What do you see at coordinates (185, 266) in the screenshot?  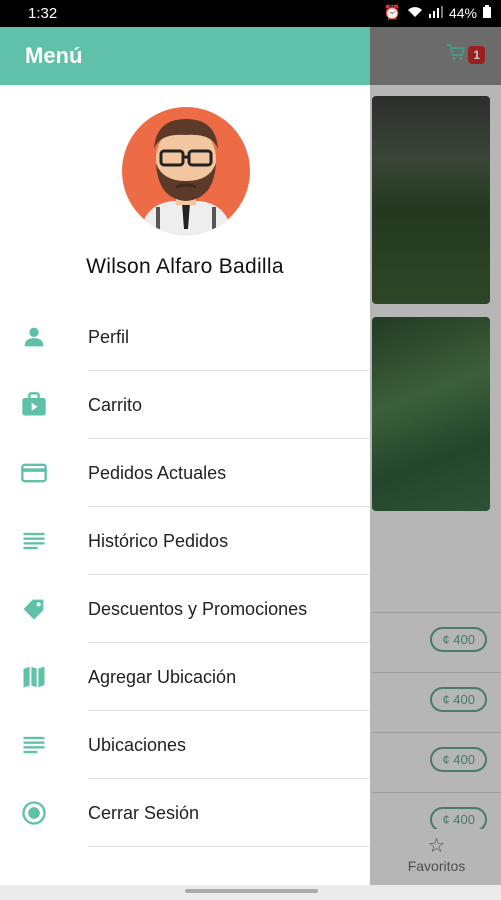 I see `user-name: Wilson Alfaro Badilla` at bounding box center [185, 266].